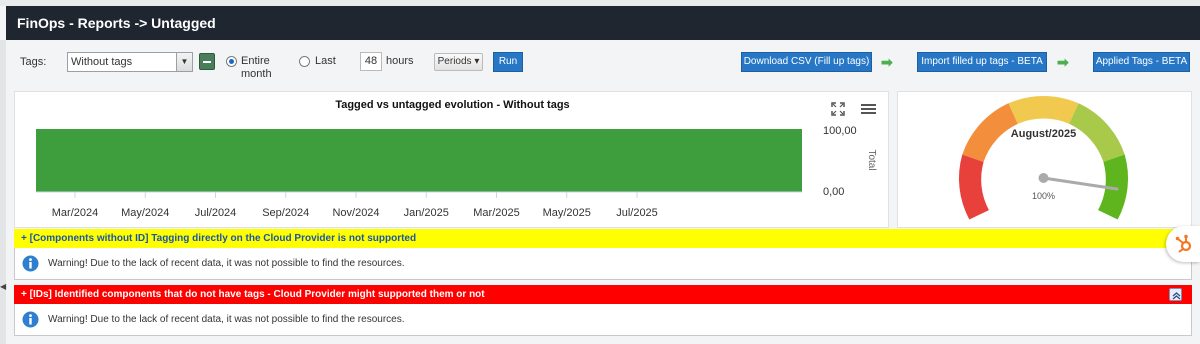 This screenshot has height=344, width=1200. What do you see at coordinates (426, 213) in the screenshot?
I see `x-tick-label: Jan/2025` at bounding box center [426, 213].